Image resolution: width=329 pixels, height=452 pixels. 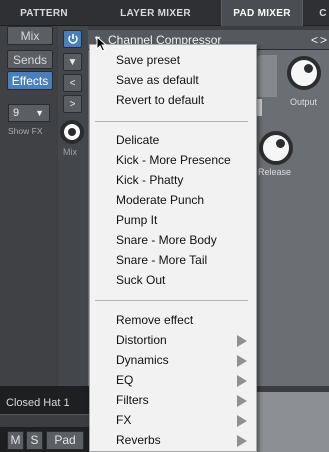 I want to click on mix-knob, so click(x=72, y=132).